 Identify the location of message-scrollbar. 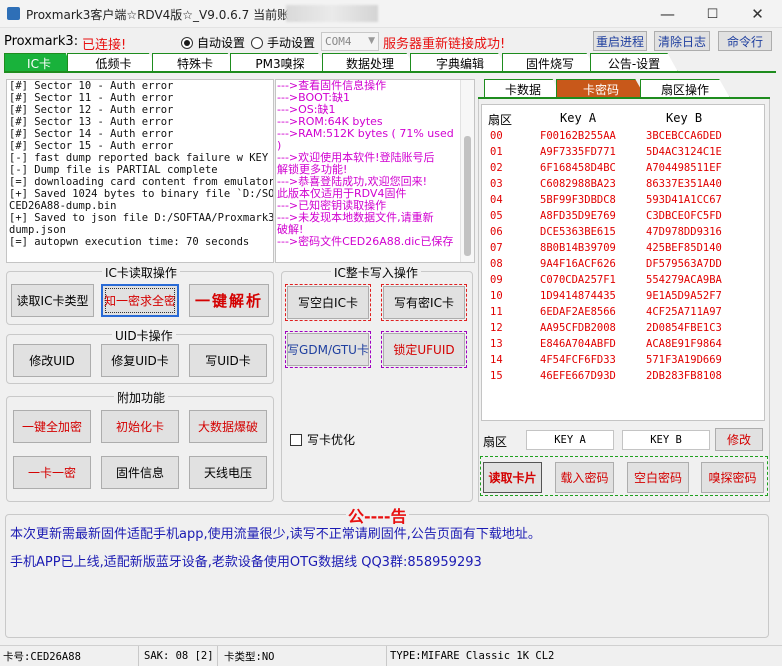
(467, 171).